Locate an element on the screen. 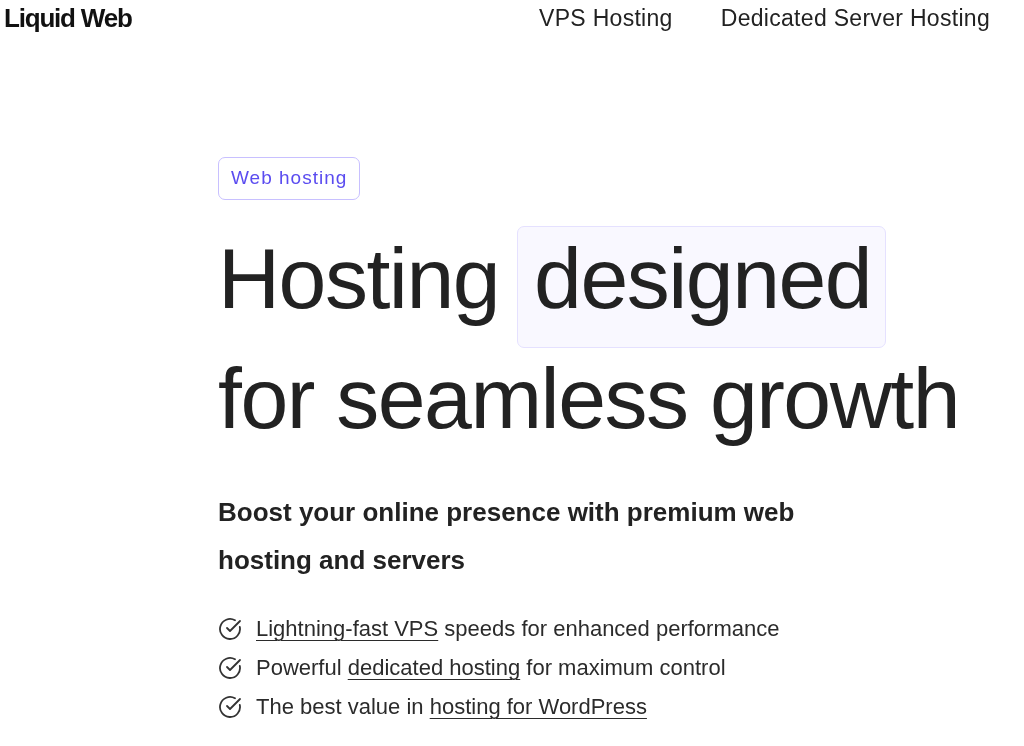  feature-link: dedicated hosting is located at coordinates (434, 667).